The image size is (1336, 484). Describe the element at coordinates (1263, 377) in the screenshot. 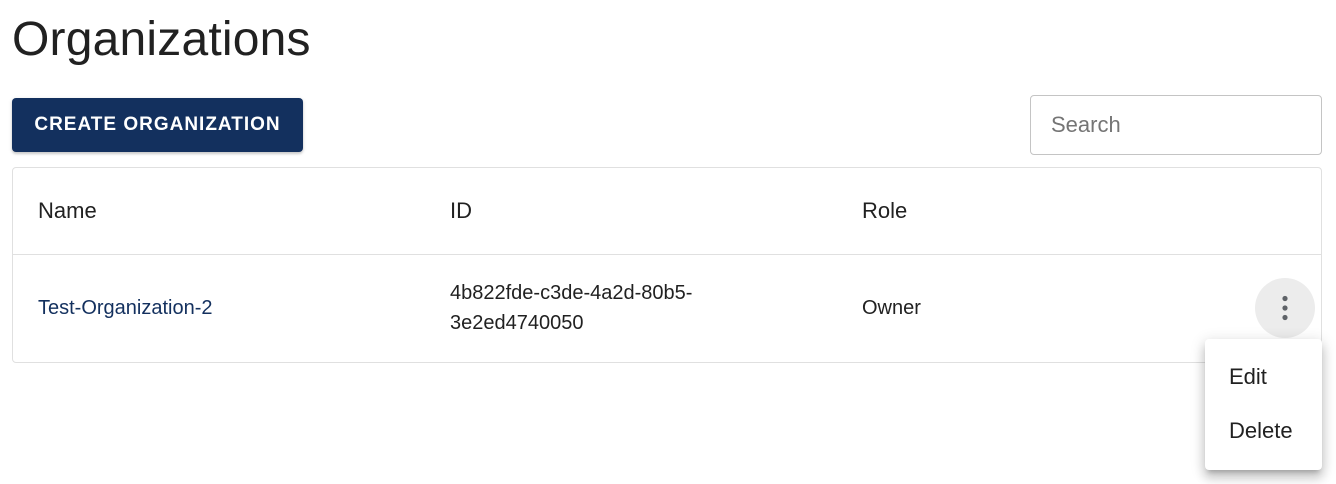

I see `menu-item-edit: Edit` at that location.